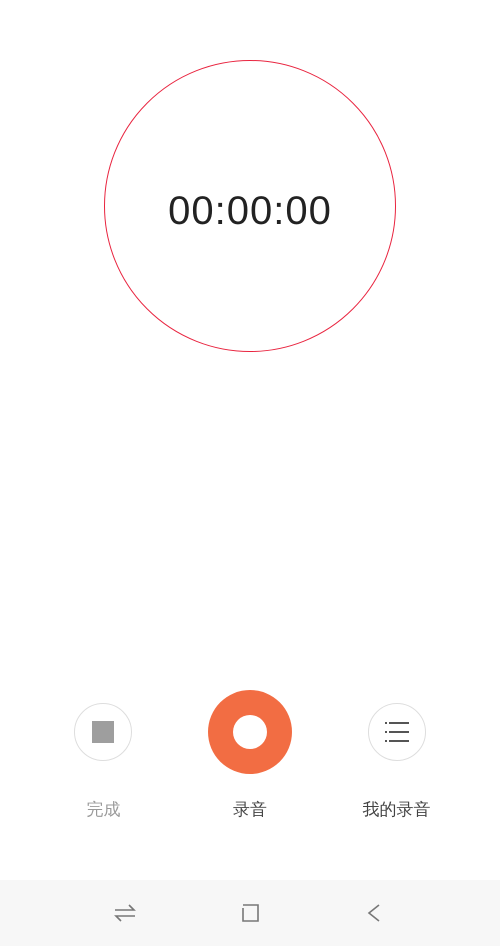 The height and width of the screenshot is (946, 500). Describe the element at coordinates (396, 732) in the screenshot. I see `list-icon` at that location.